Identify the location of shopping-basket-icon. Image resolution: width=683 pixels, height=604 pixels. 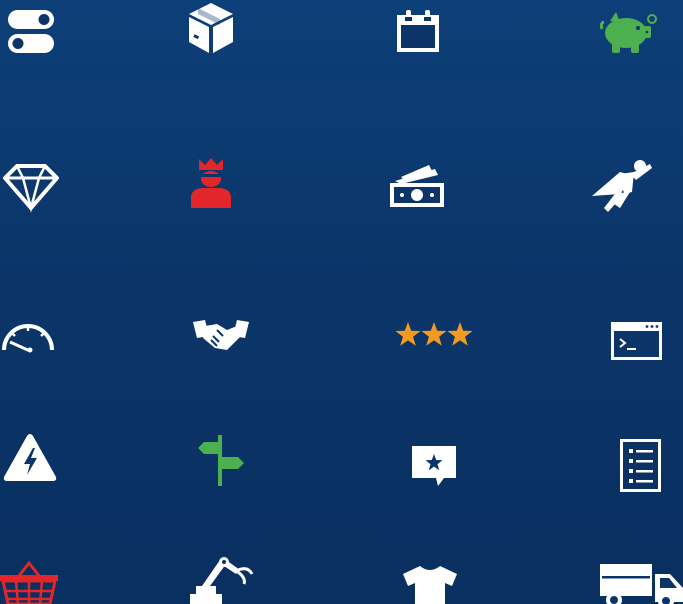
(29, 582).